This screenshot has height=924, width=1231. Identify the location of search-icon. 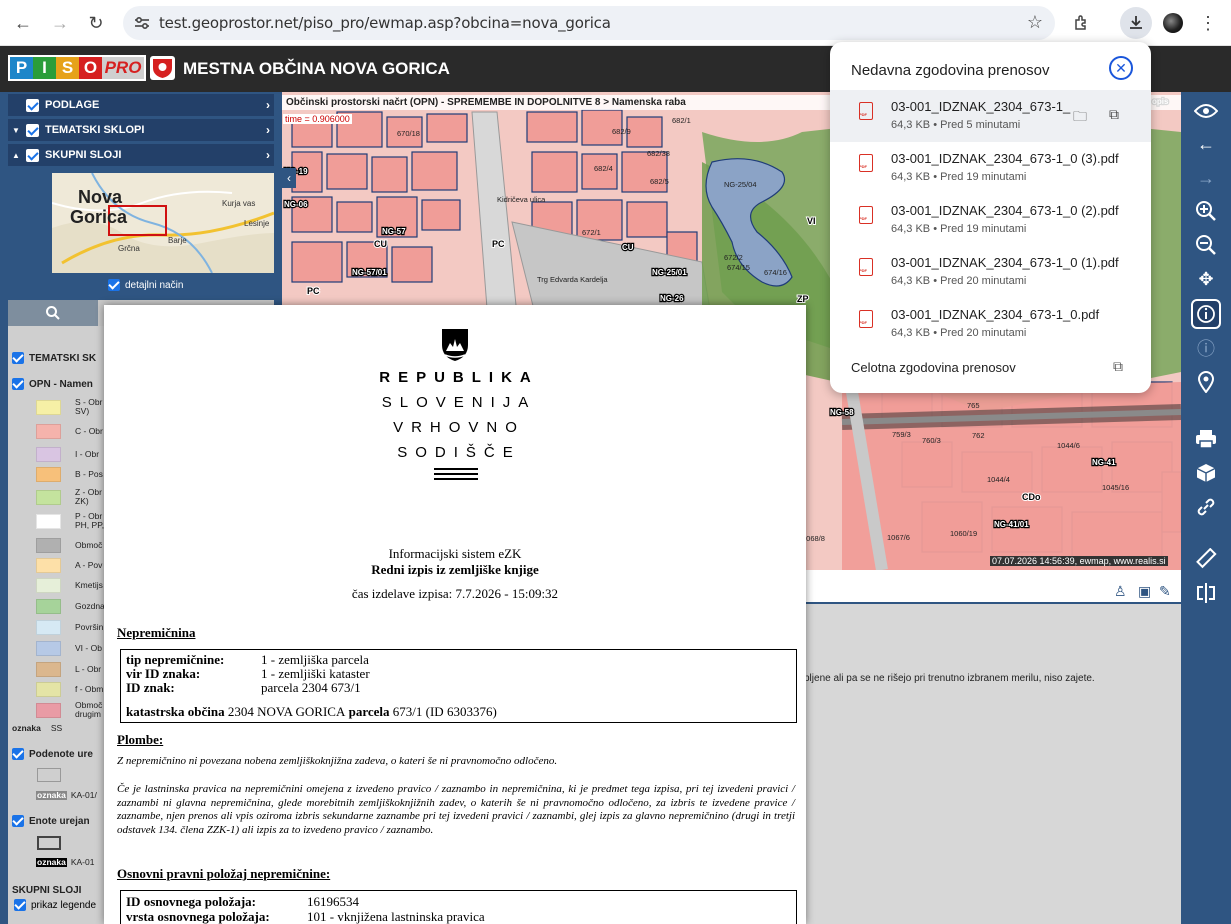
(53, 313).